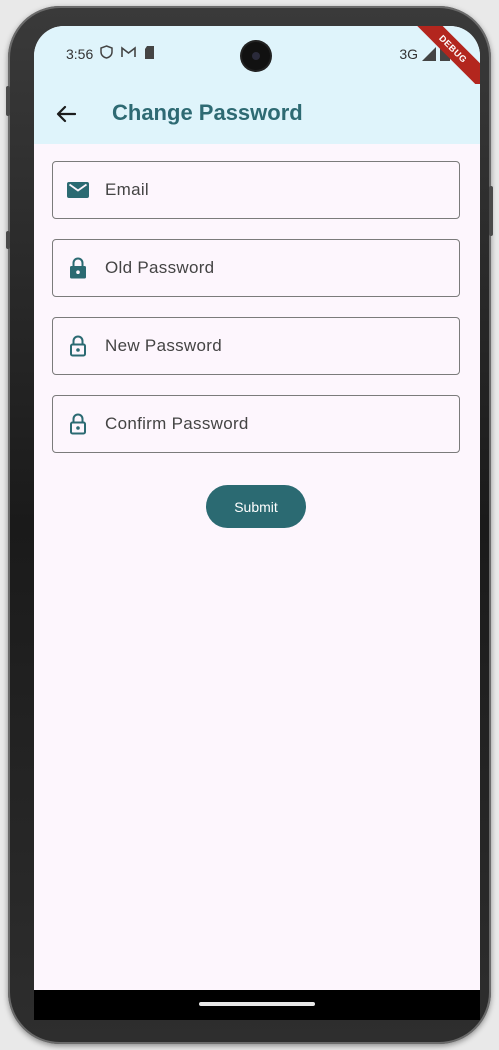  Describe the element at coordinates (177, 423) in the screenshot. I see `confirm-password-placeholder: Confirm Password` at that location.